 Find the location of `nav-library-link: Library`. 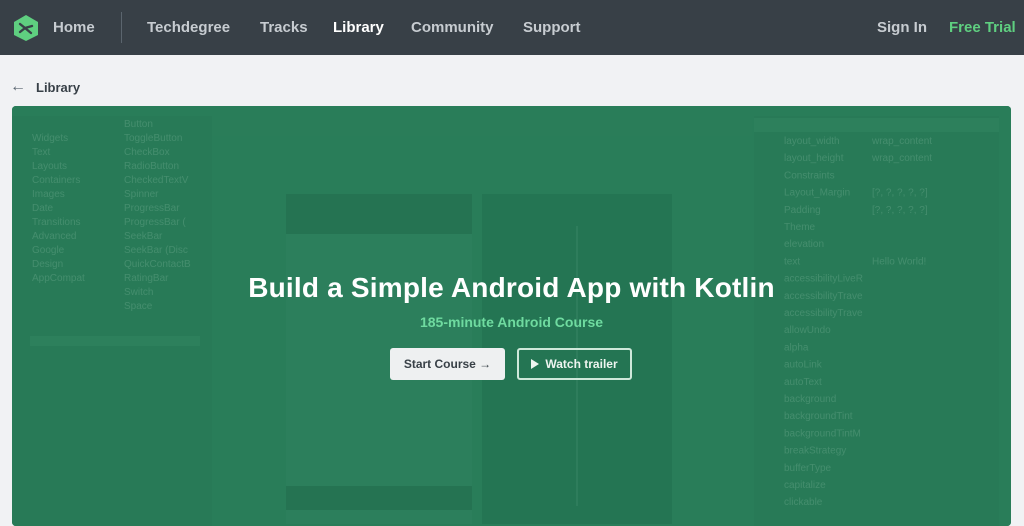

nav-library-link: Library is located at coordinates (358, 27).